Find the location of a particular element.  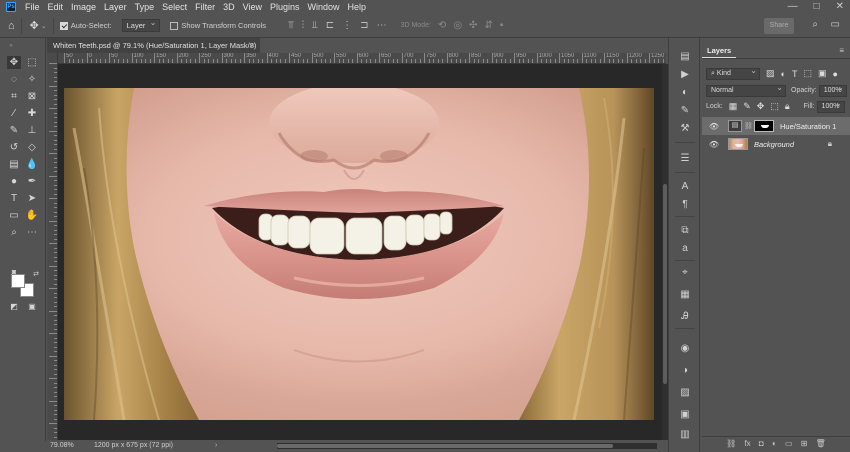

clone-stamp-icon: ⊥ is located at coordinates (32, 130).